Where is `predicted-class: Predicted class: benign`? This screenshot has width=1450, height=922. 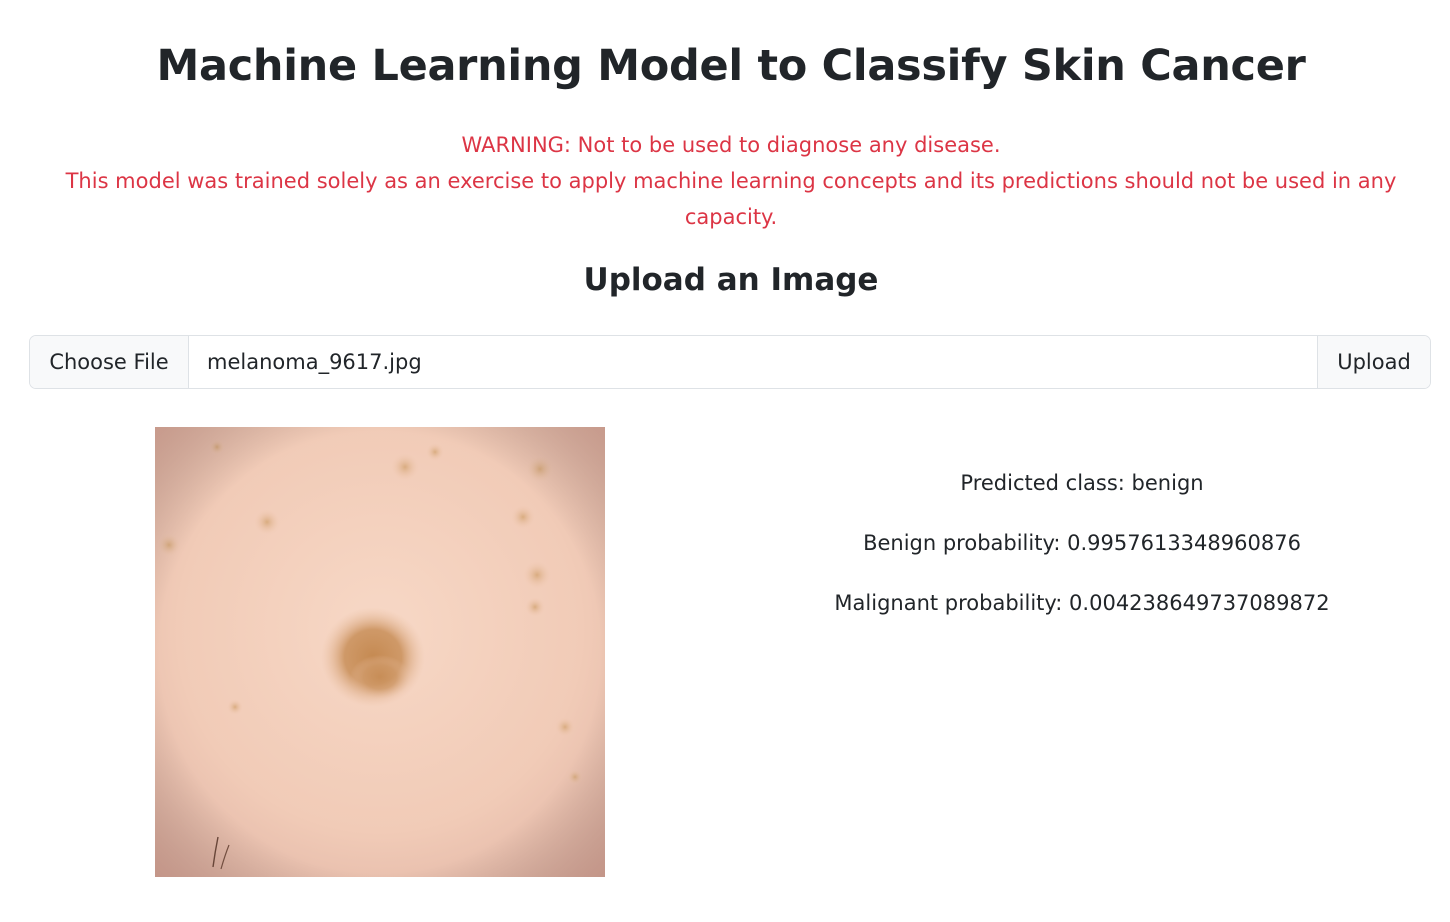
predicted-class: Predicted class: benign is located at coordinates (1082, 483).